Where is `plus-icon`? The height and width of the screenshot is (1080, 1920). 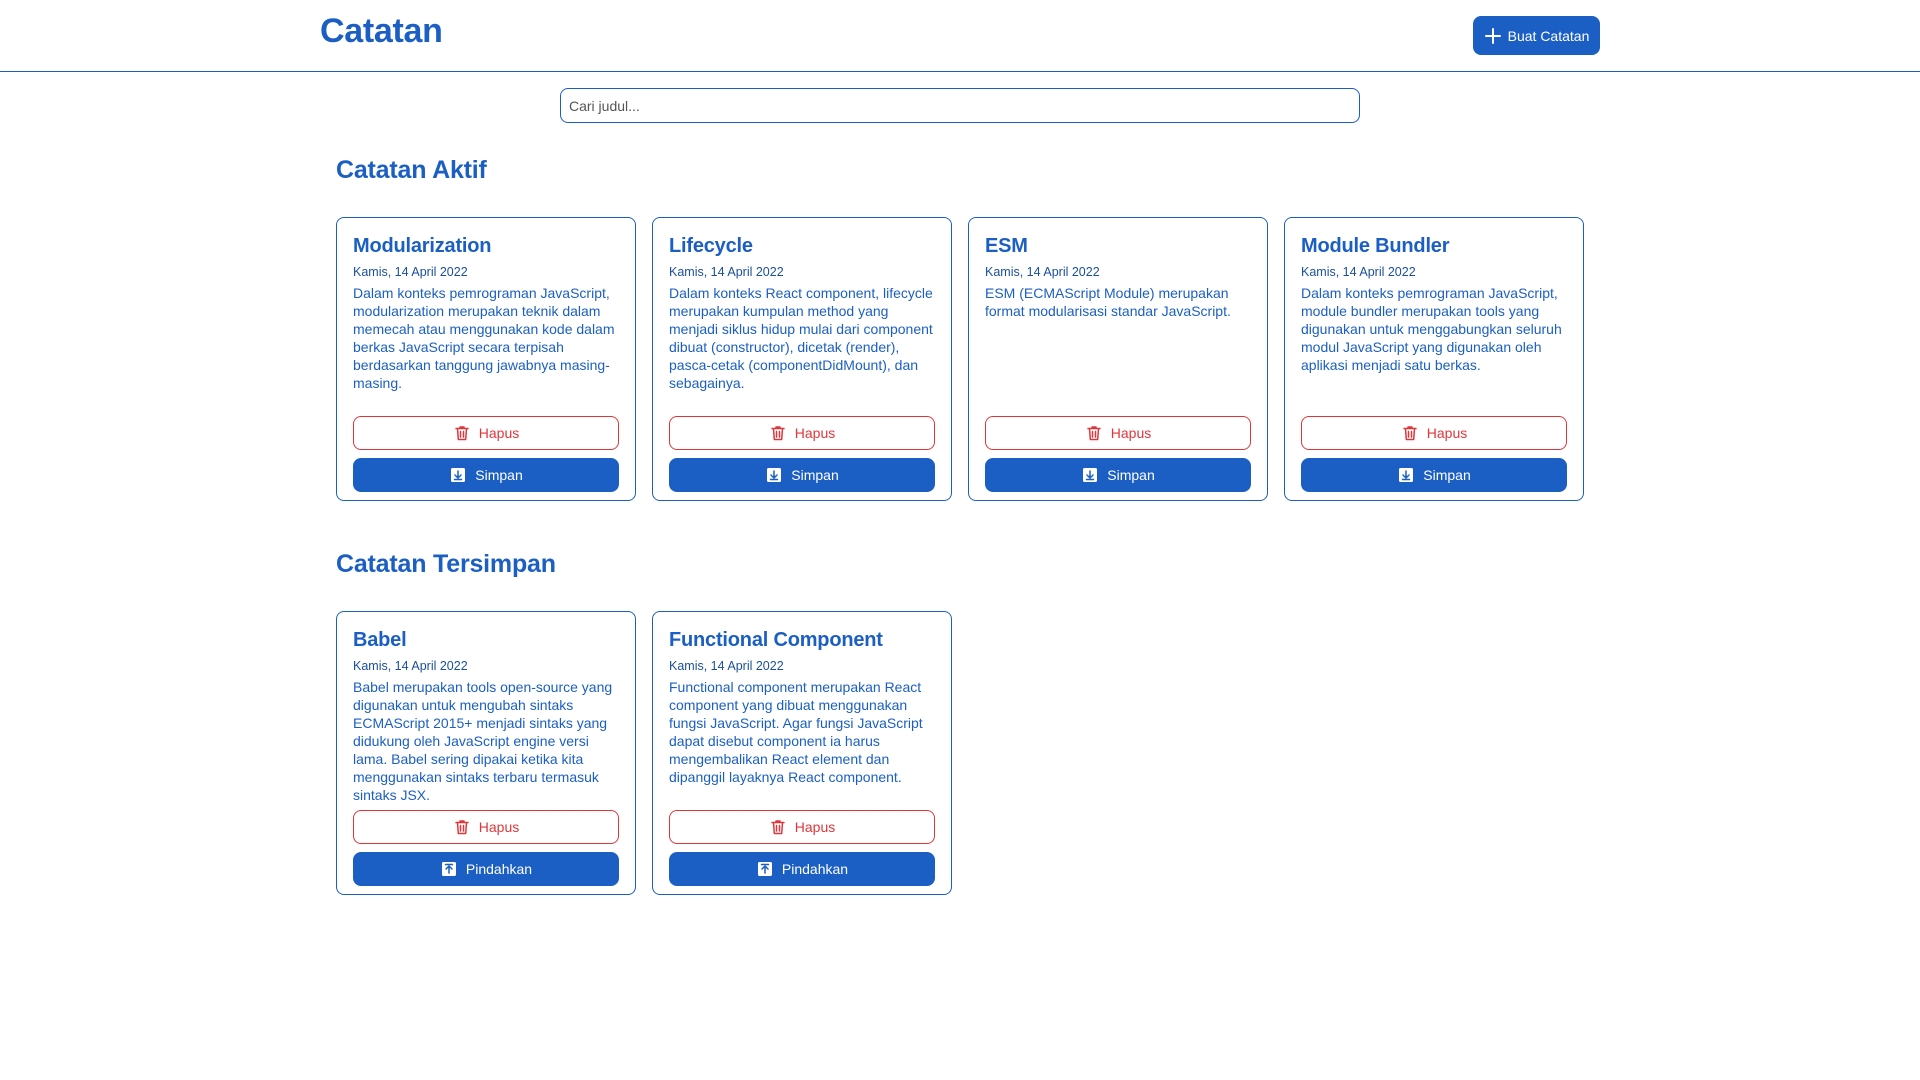 plus-icon is located at coordinates (1493, 36).